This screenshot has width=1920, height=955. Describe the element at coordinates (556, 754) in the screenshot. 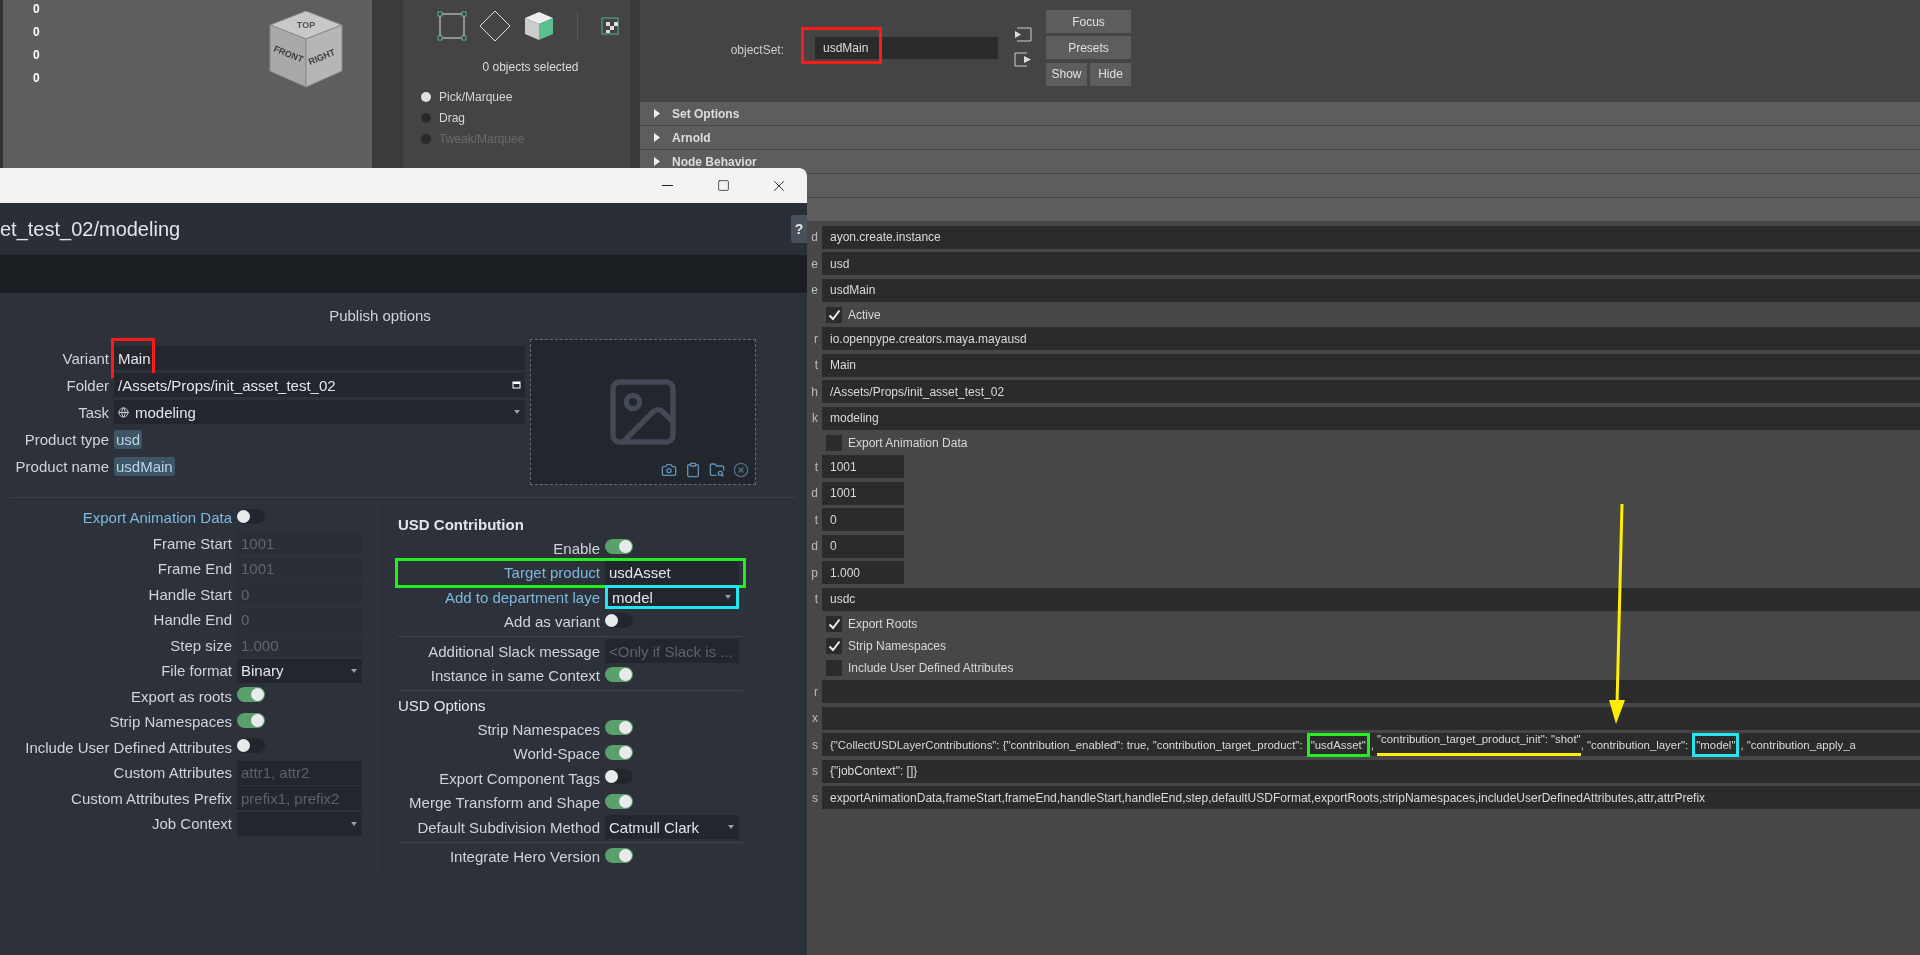

I see `option-label: World-Space` at that location.